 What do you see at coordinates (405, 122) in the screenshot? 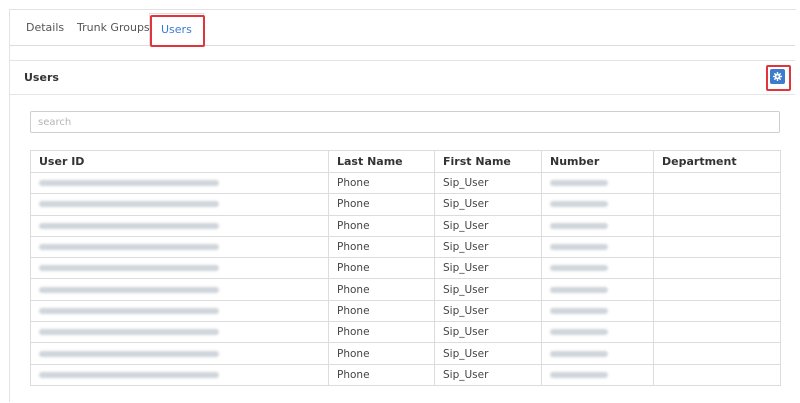
I see `search-input` at bounding box center [405, 122].